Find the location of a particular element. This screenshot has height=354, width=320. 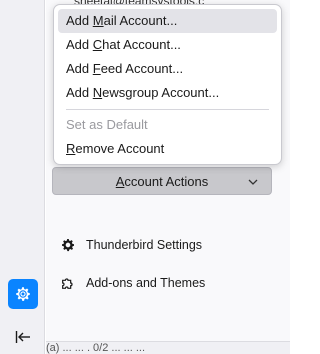

account-actions-label: Account Actions is located at coordinates (162, 181).